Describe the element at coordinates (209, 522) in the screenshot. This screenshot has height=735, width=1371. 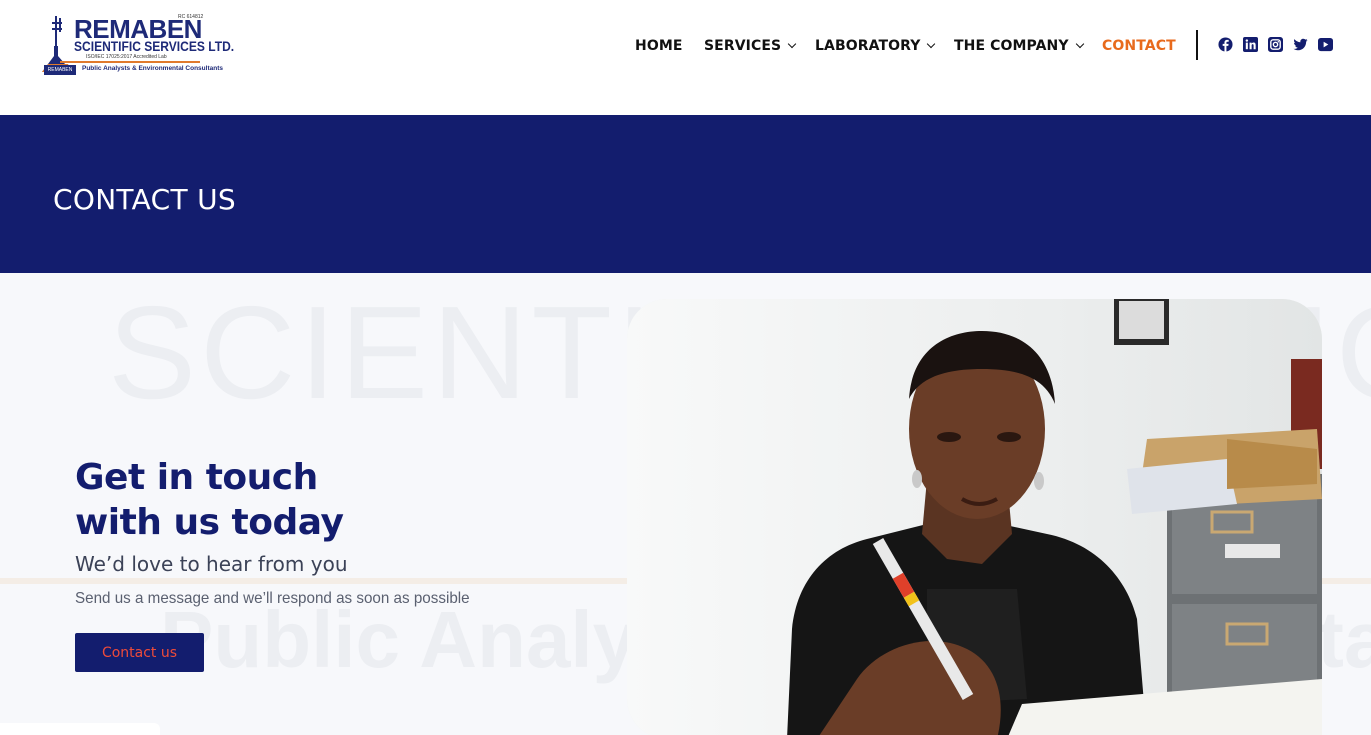
I see `hero-heading-line-2: with us today` at that location.